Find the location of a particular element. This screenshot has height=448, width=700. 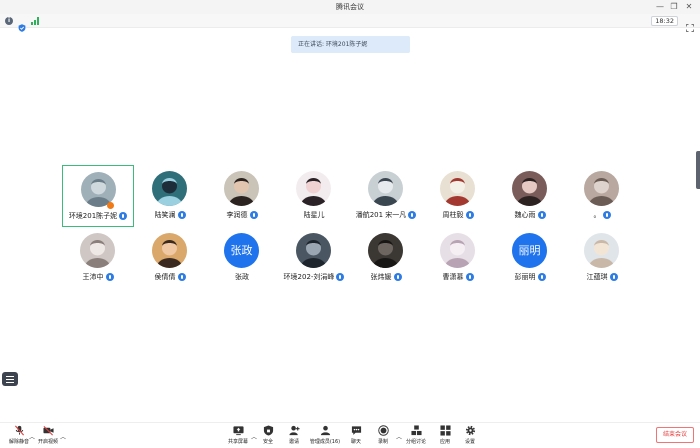

participant-tile: 魏心雨 is located at coordinates (530, 196).